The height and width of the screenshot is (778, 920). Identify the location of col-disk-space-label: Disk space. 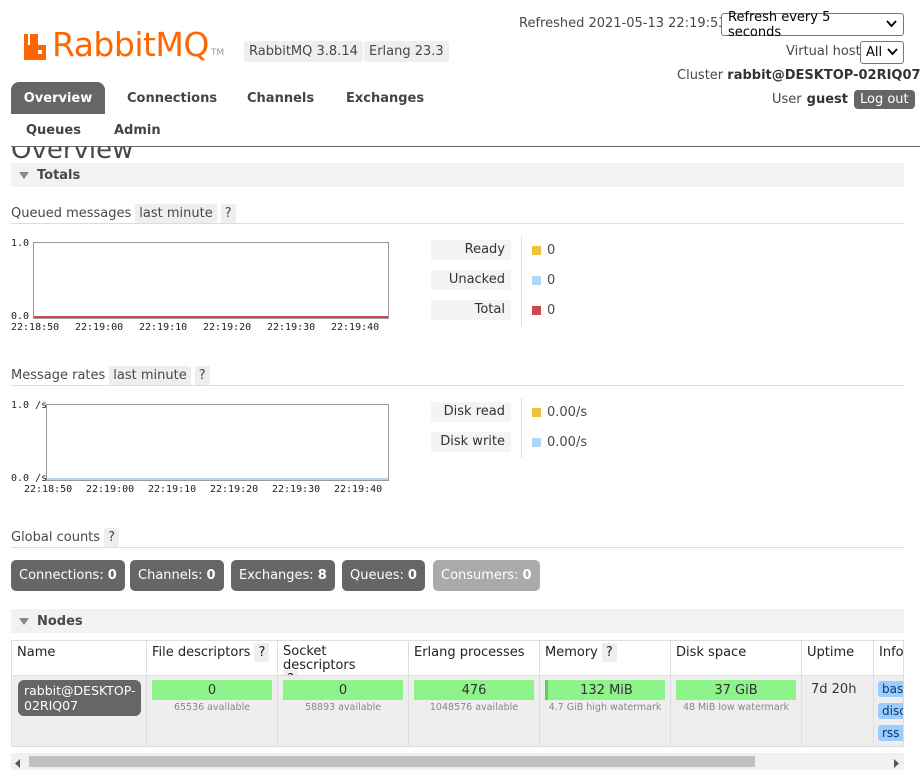
(711, 652).